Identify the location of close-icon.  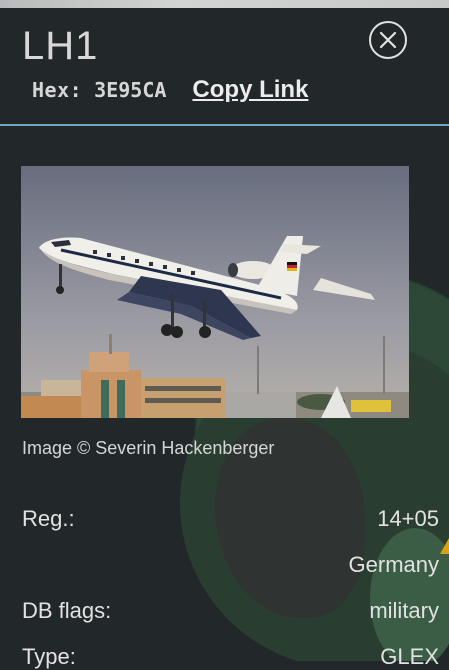
(388, 40).